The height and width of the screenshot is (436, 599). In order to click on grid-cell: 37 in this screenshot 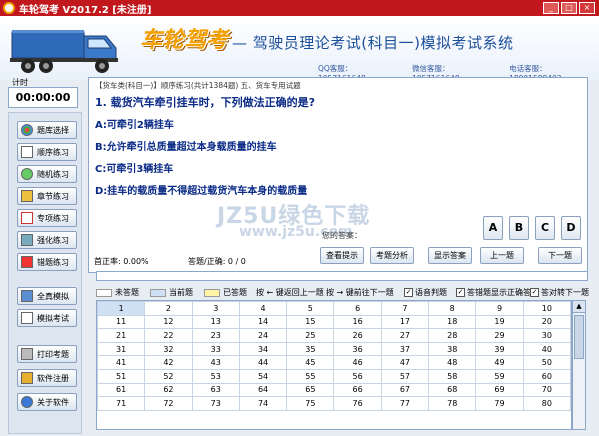, I will do `click(405, 349)`.